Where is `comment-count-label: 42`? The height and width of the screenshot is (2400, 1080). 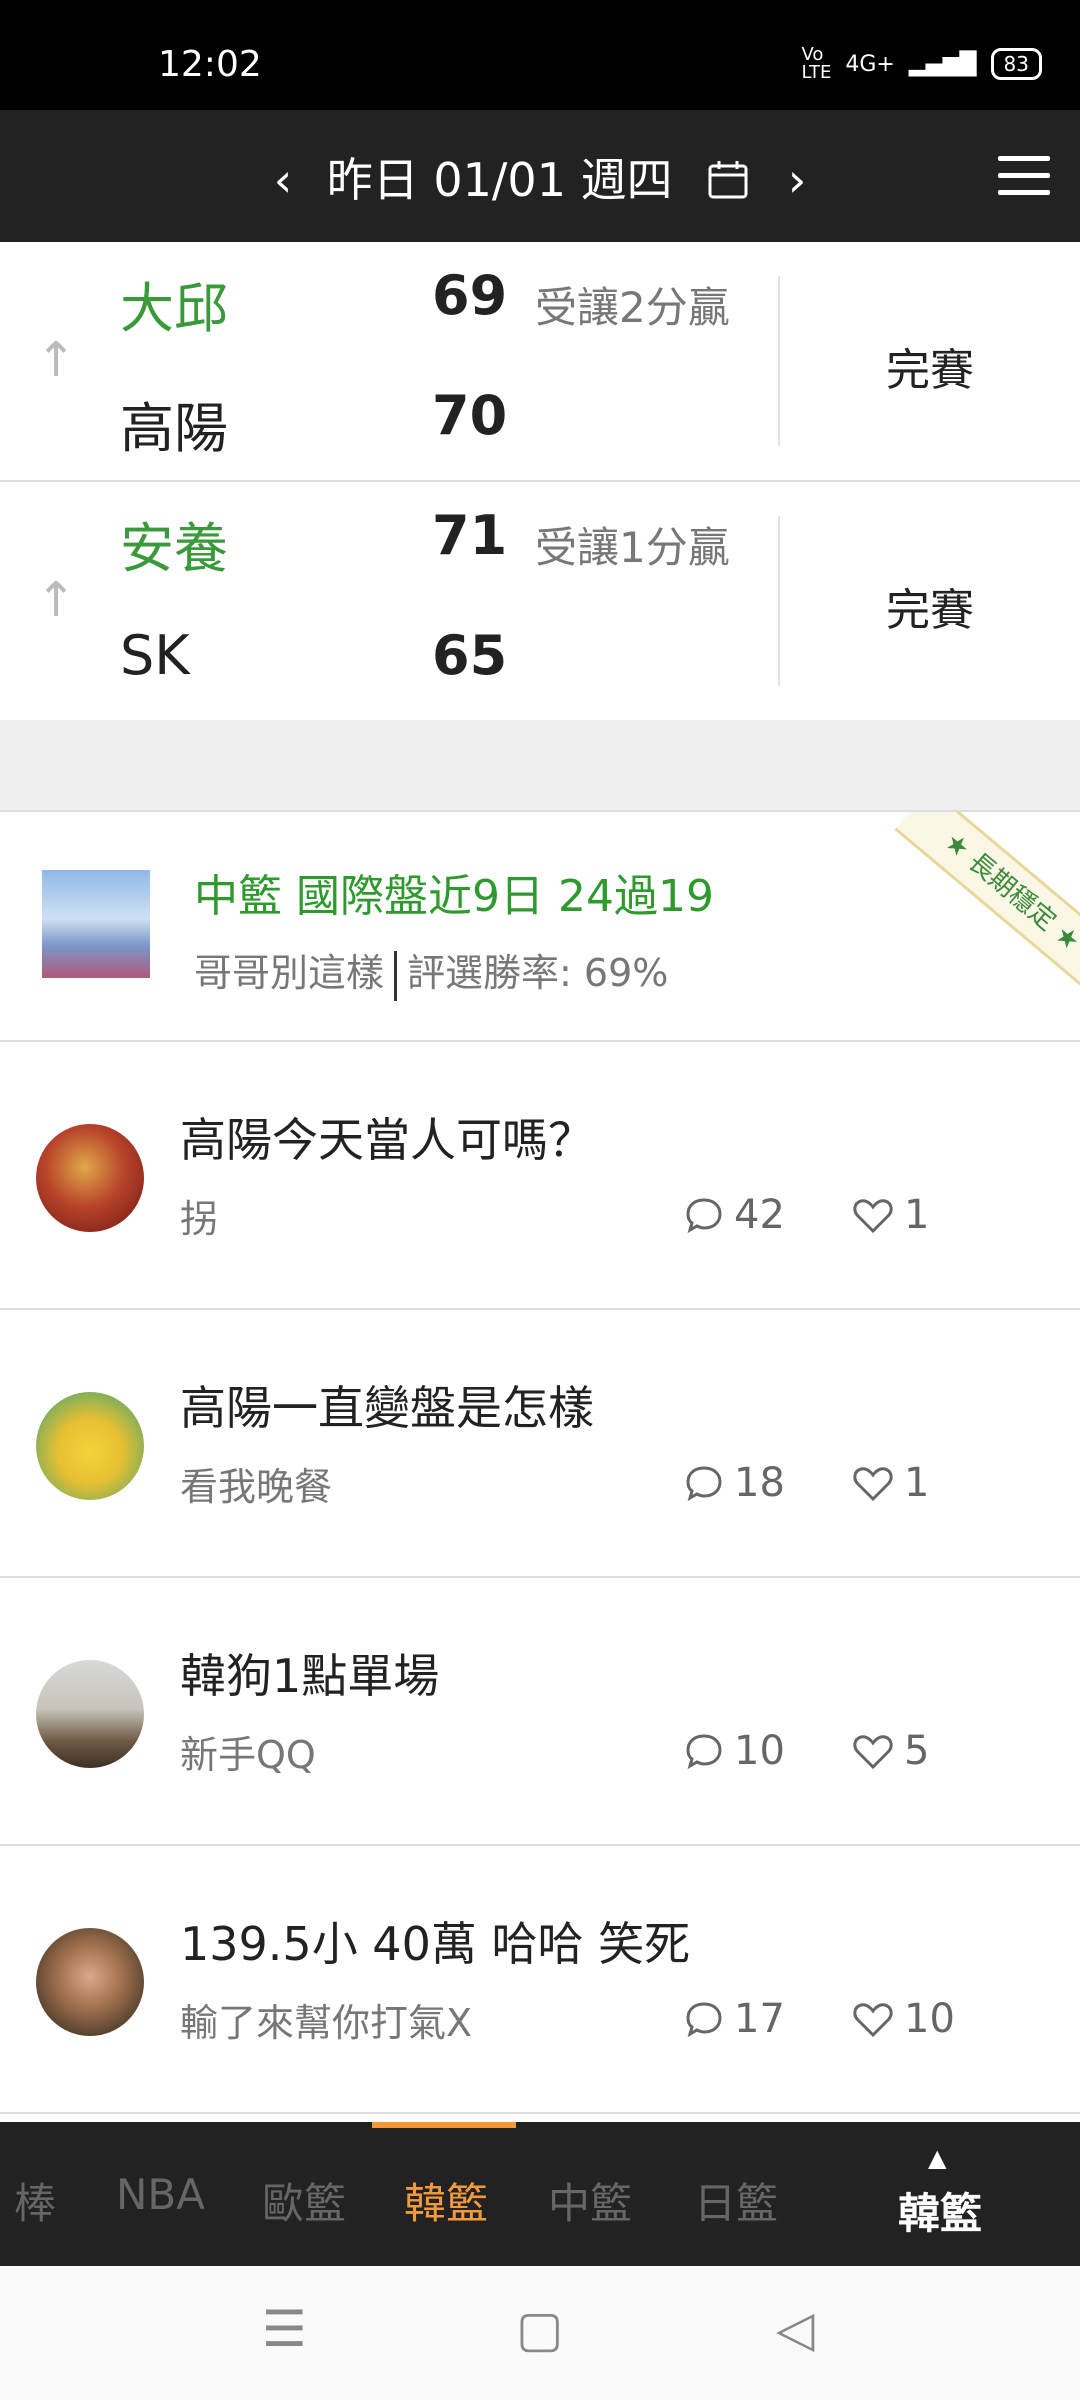 comment-count-label: 42 is located at coordinates (759, 1215).